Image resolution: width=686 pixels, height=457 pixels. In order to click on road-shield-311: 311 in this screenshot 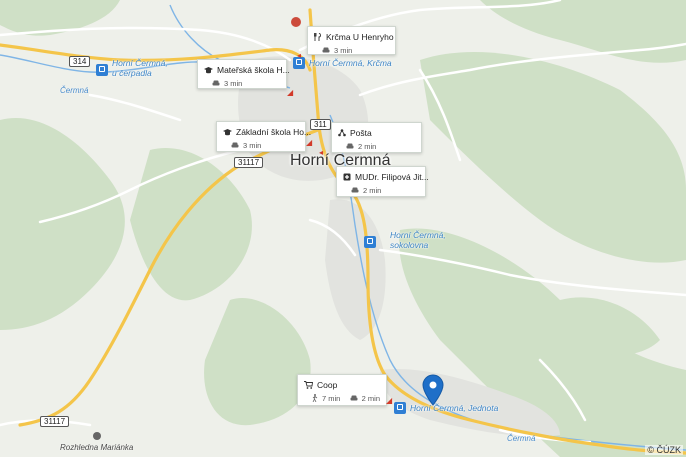, I will do `click(320, 124)`.